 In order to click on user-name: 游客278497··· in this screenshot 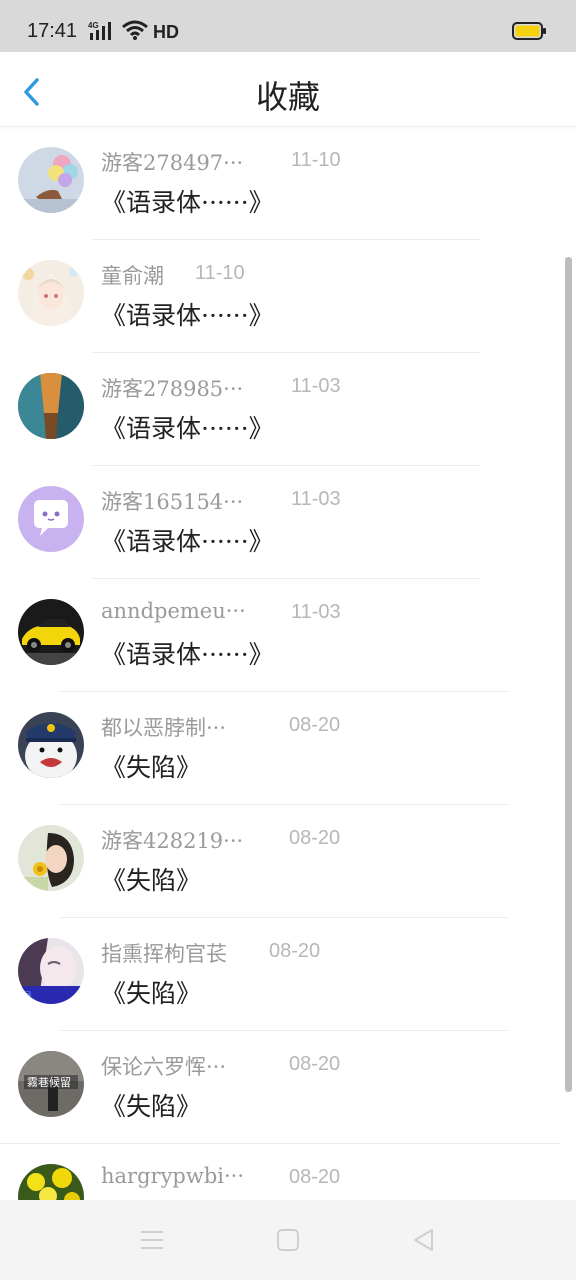, I will do `click(172, 163)`.